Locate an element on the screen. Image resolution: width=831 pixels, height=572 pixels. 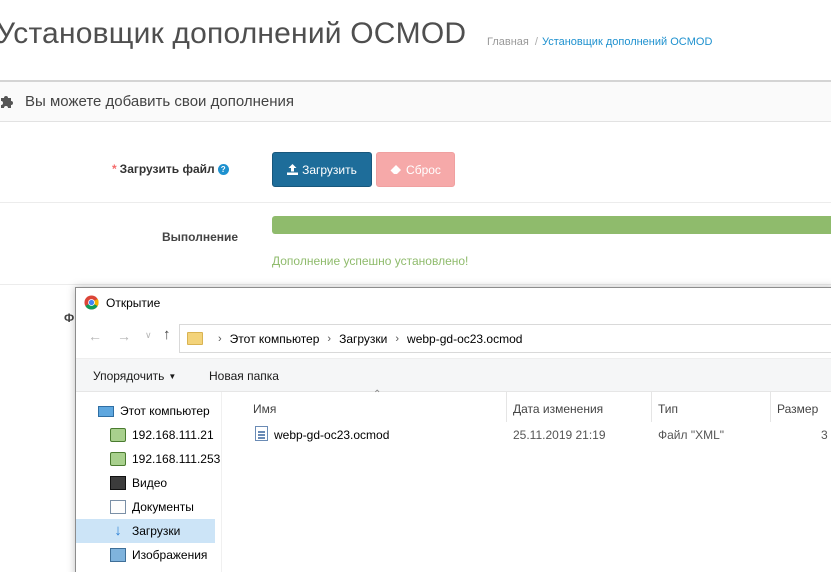
tree-item-network-2: 192.168.111.253 is located at coordinates (180, 459).